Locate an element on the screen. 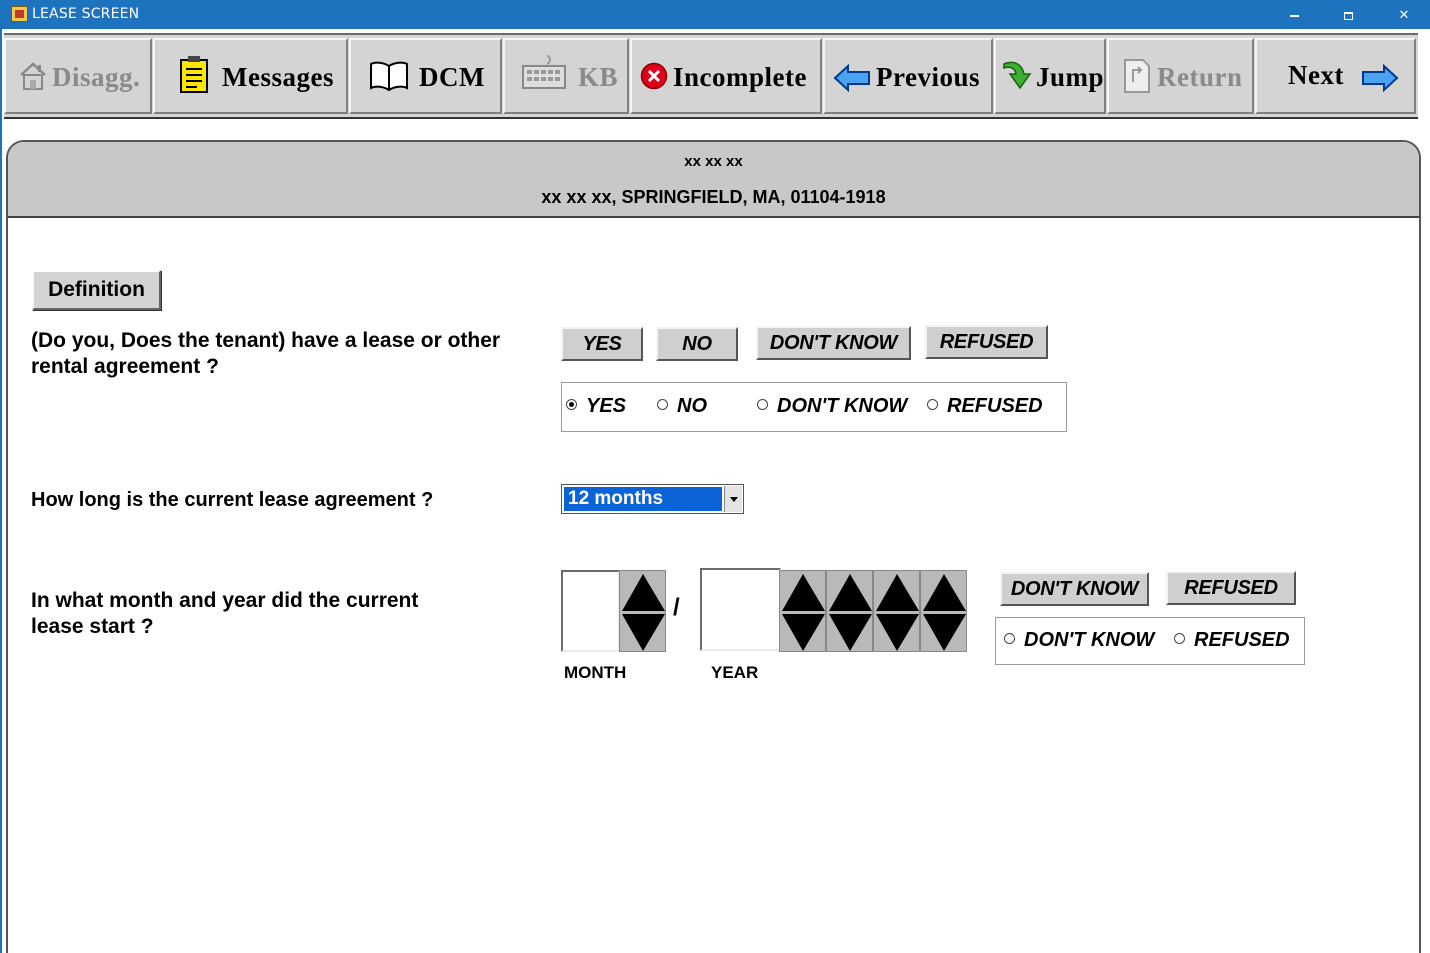 This screenshot has height=953, width=1430. previous-label: Previous is located at coordinates (928, 77).